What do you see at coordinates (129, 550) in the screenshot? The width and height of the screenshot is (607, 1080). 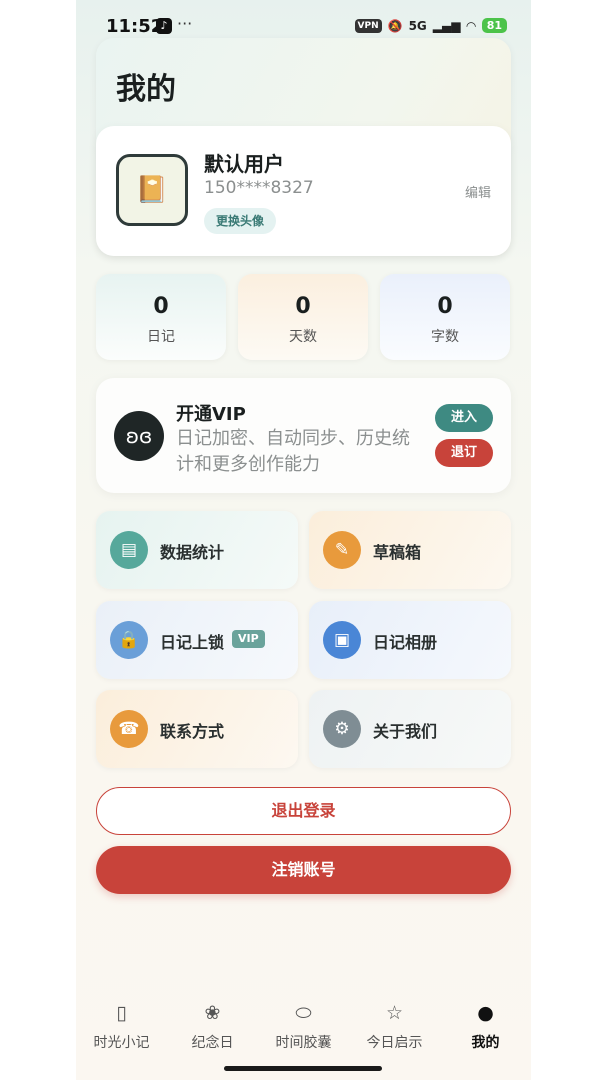 I see `stats-icon: ▤` at bounding box center [129, 550].